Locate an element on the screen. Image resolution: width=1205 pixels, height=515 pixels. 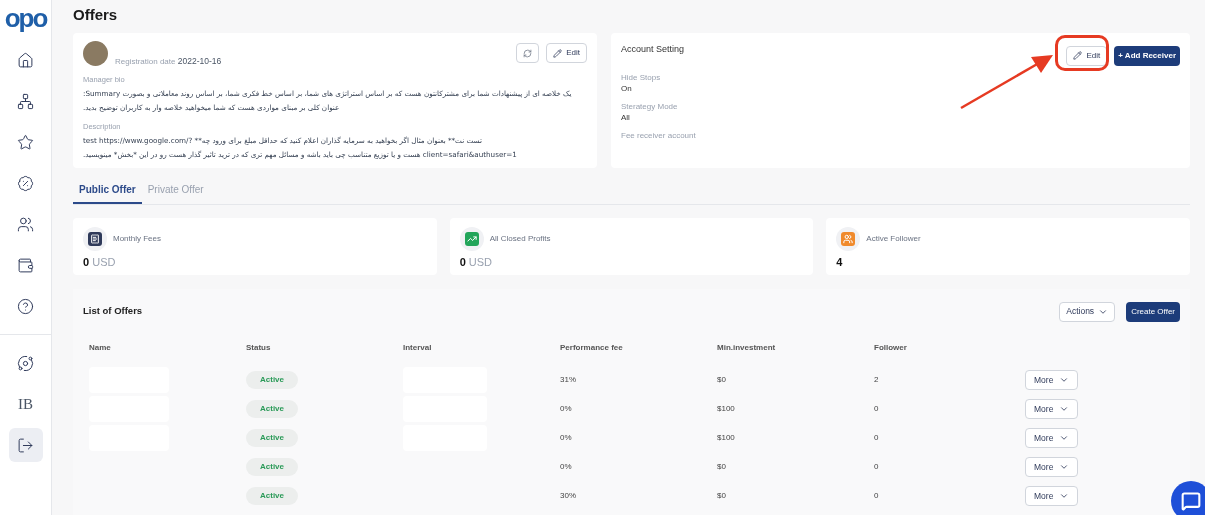
avatar is located at coordinates (95, 53).